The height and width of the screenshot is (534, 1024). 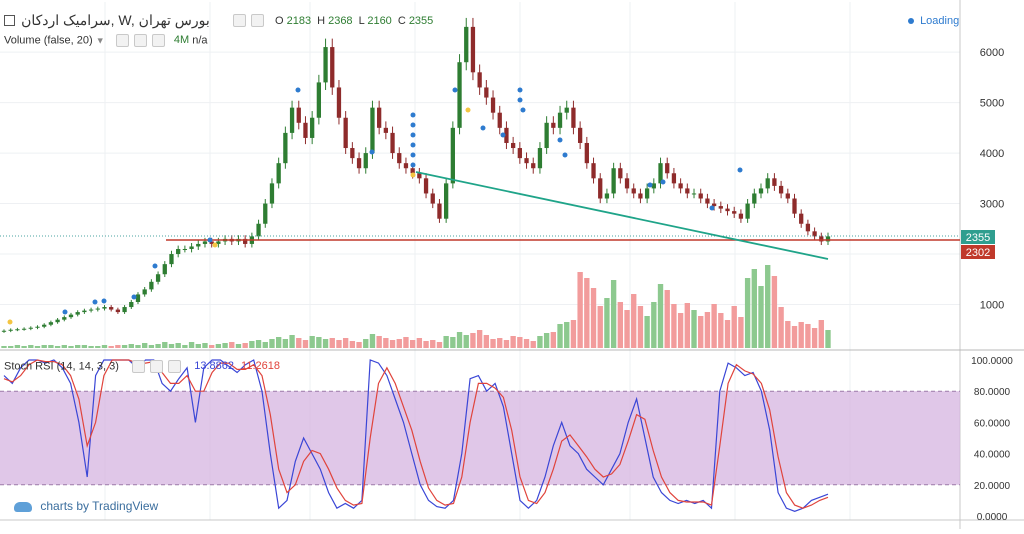 I want to click on volume-close-button, so click(x=158, y=40).